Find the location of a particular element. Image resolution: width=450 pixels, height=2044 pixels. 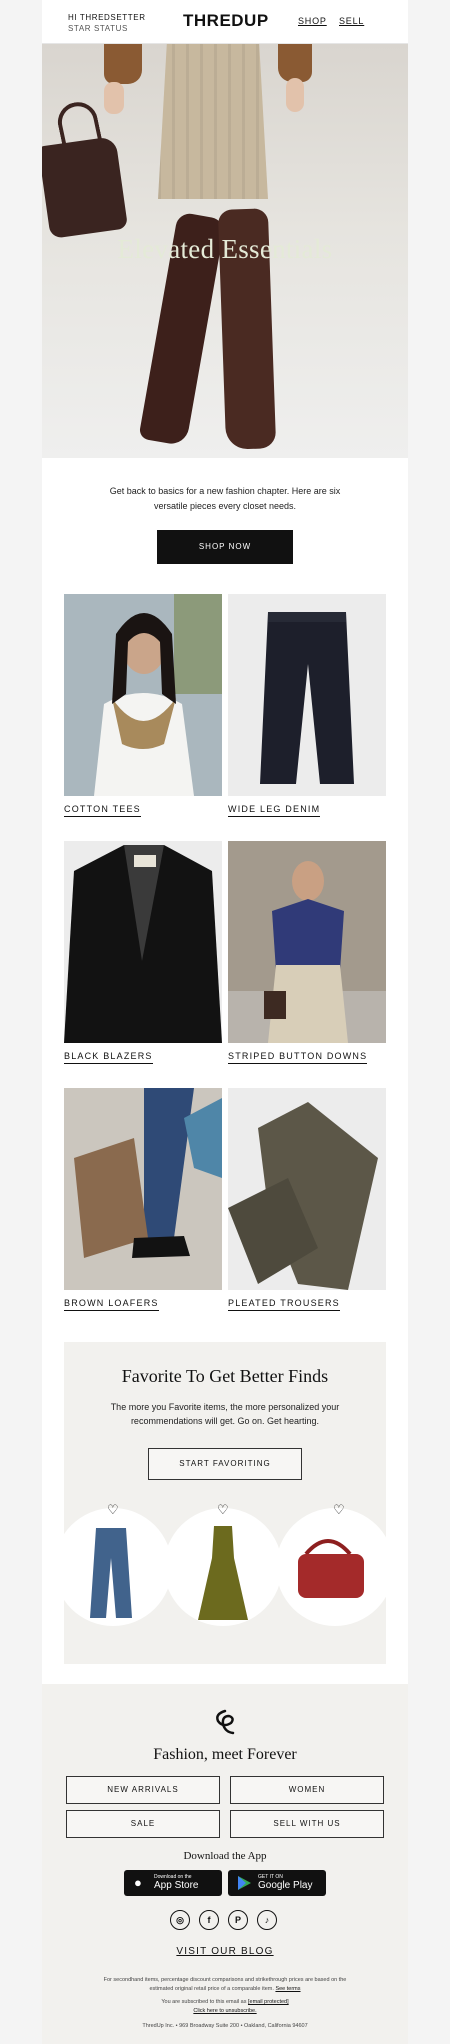

visit-blog-link: VISIT OUR BLOG is located at coordinates (225, 1951).